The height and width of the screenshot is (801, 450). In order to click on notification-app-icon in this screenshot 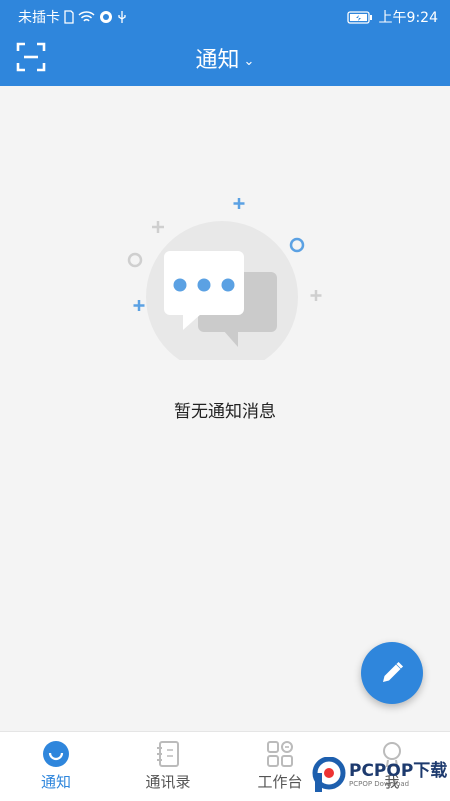, I will do `click(106, 17)`.